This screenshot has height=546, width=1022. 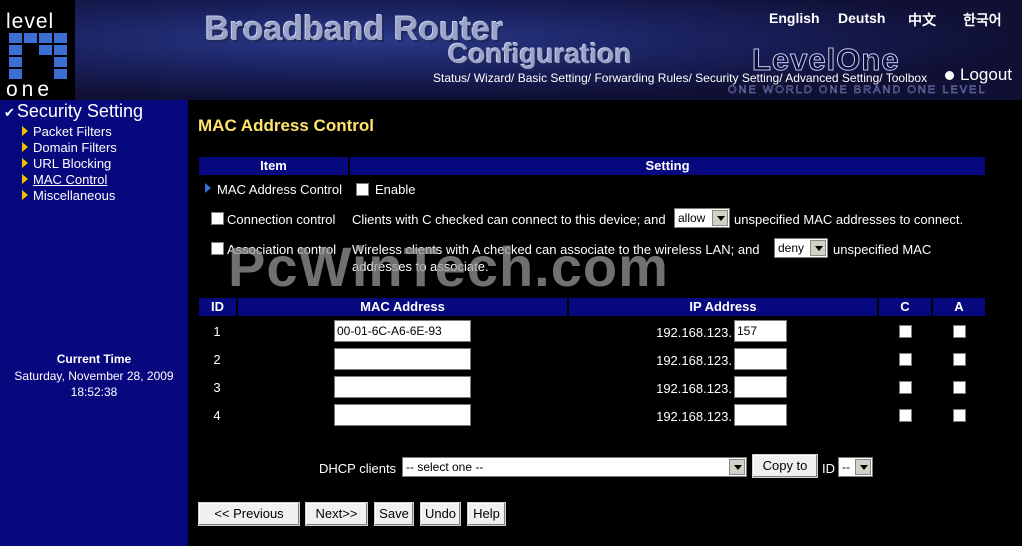 I want to click on sidebar-item-label: Domain Filters, so click(x=75, y=147).